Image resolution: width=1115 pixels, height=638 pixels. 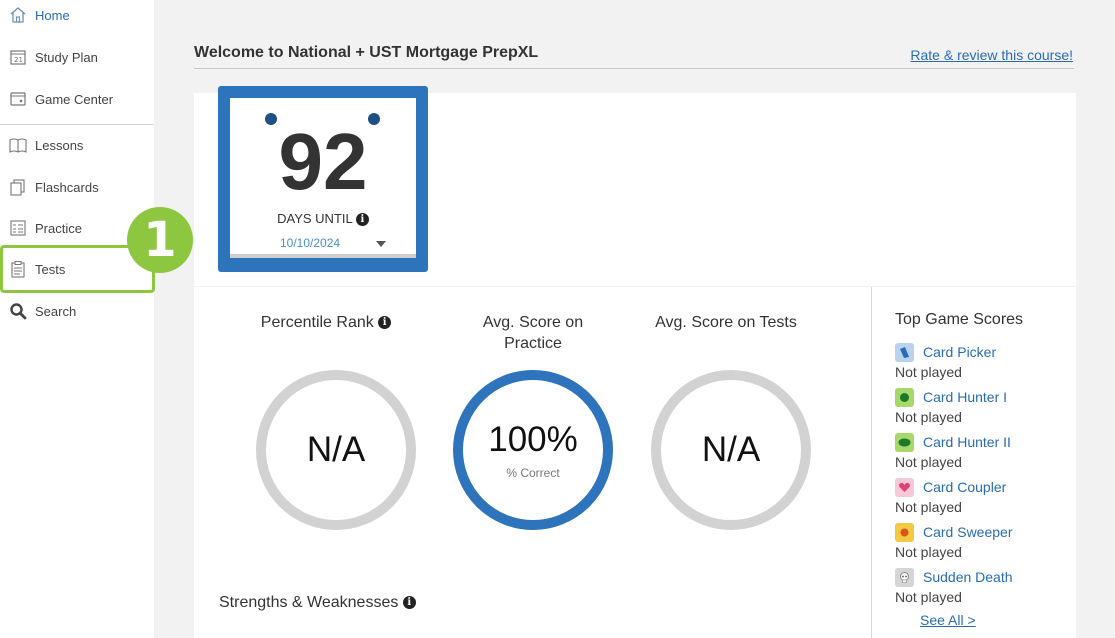 I want to click on percentile-rank-value: N/A, so click(x=336, y=449).